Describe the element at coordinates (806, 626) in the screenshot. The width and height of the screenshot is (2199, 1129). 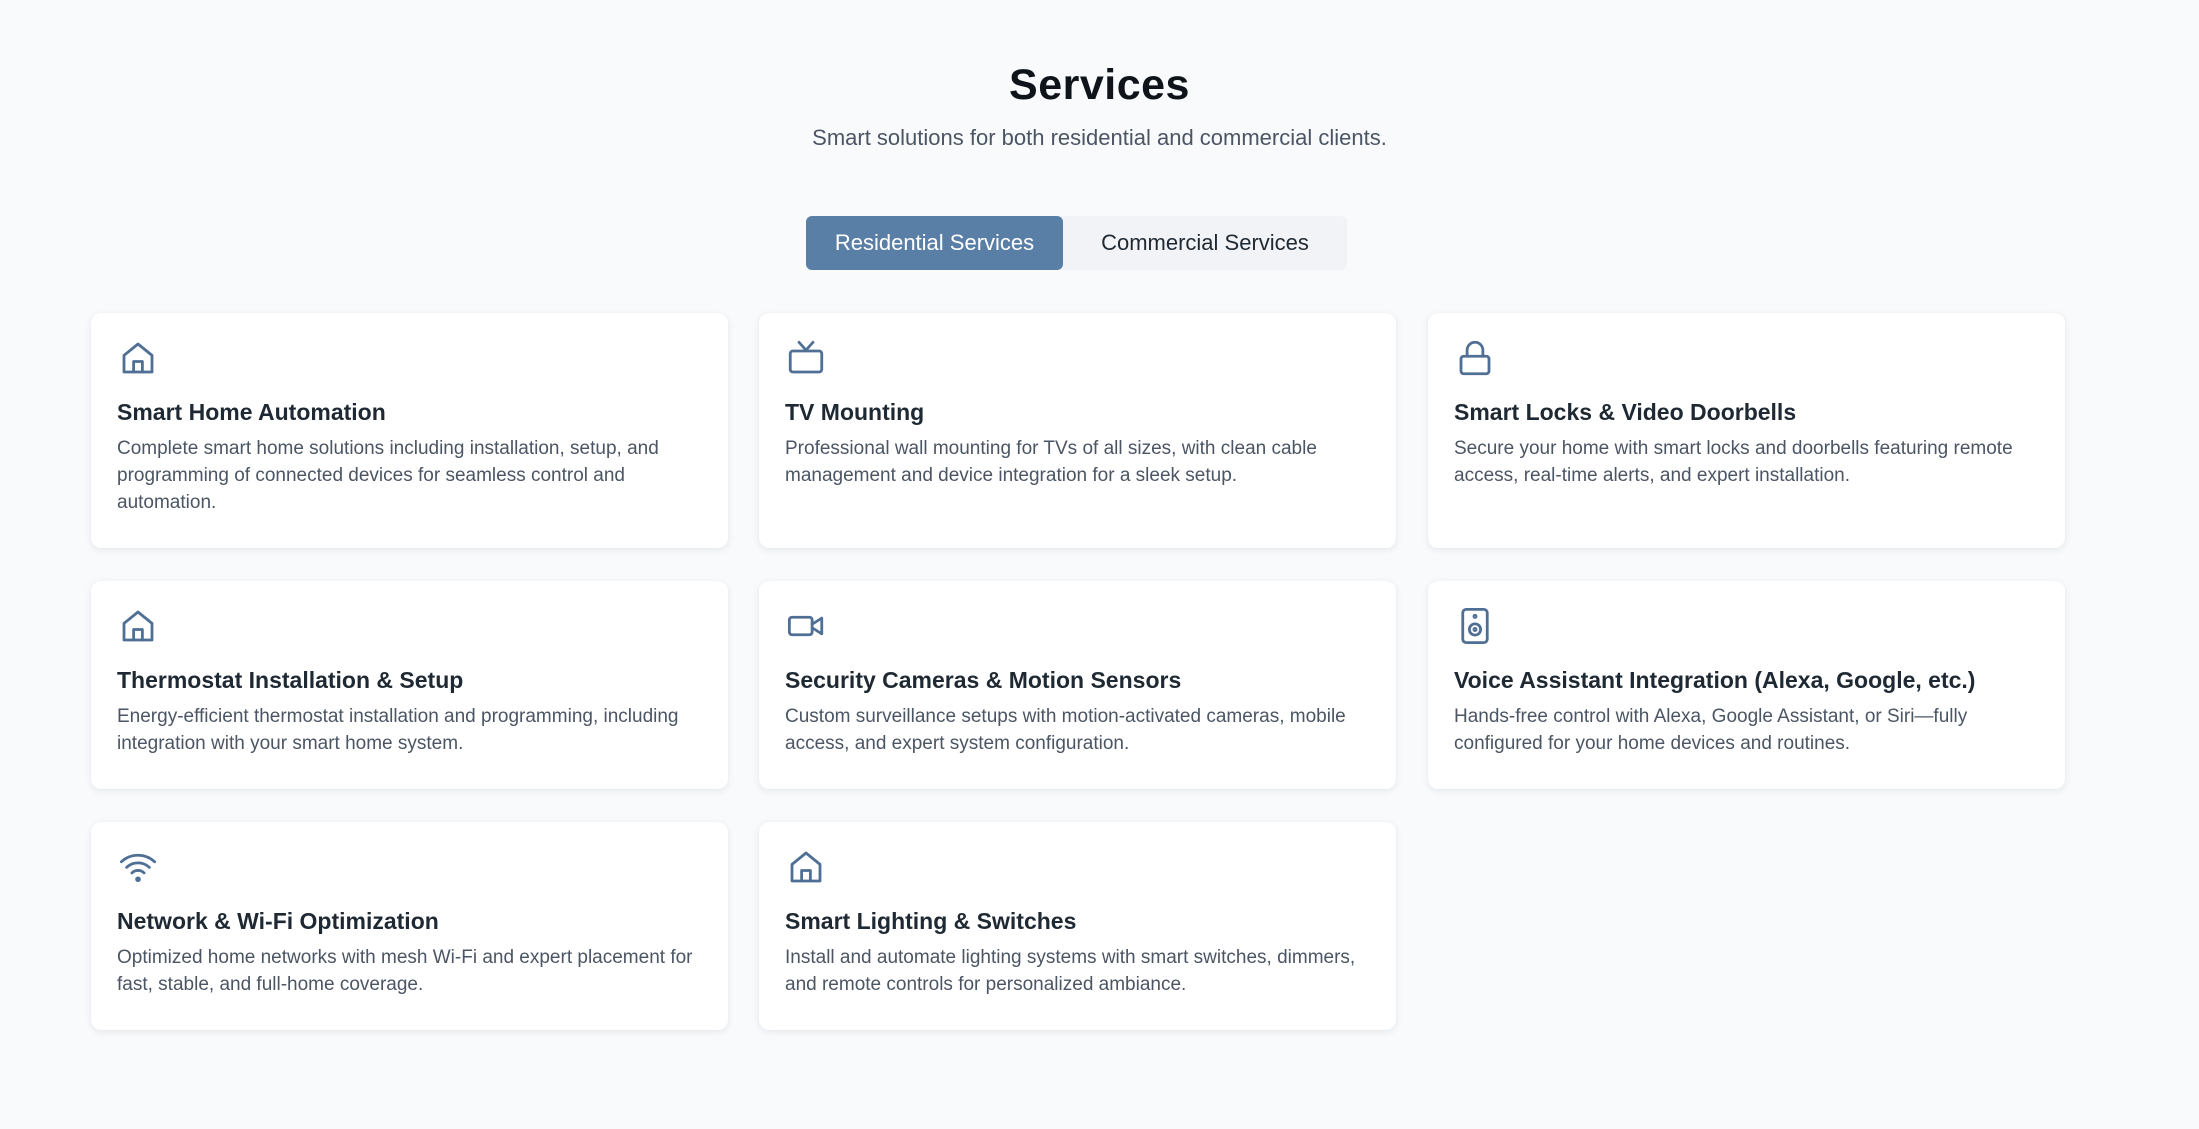
I see `video-camera-icon` at that location.